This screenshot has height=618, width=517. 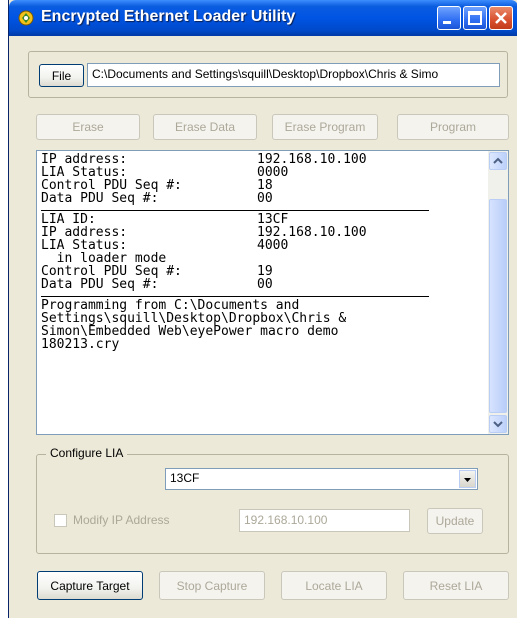 I want to click on program-button: Program, so click(x=453, y=127).